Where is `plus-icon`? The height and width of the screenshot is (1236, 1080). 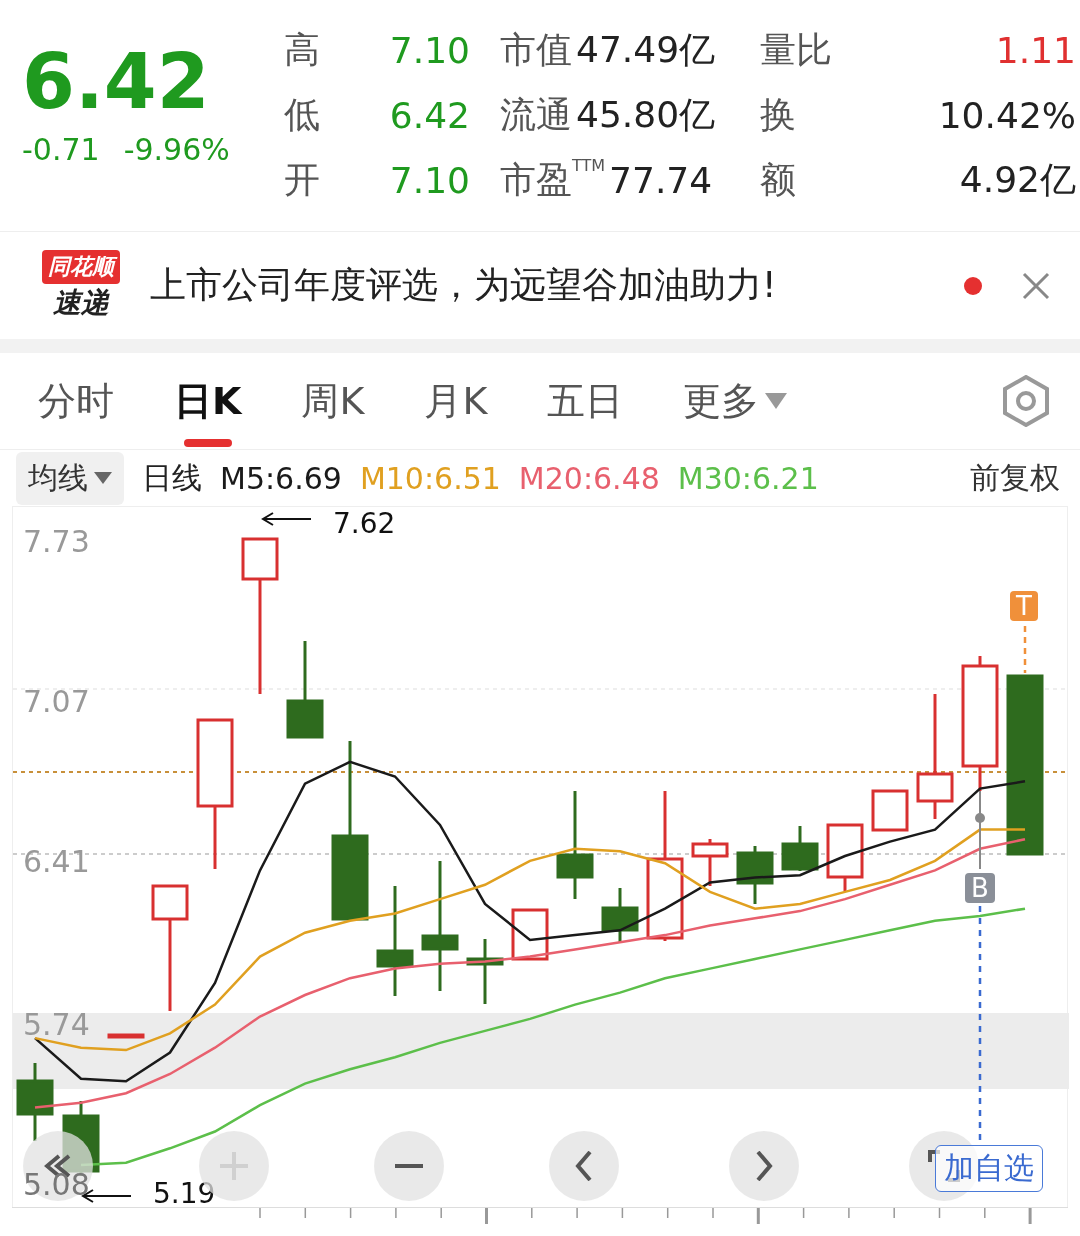 plus-icon is located at coordinates (234, 1165).